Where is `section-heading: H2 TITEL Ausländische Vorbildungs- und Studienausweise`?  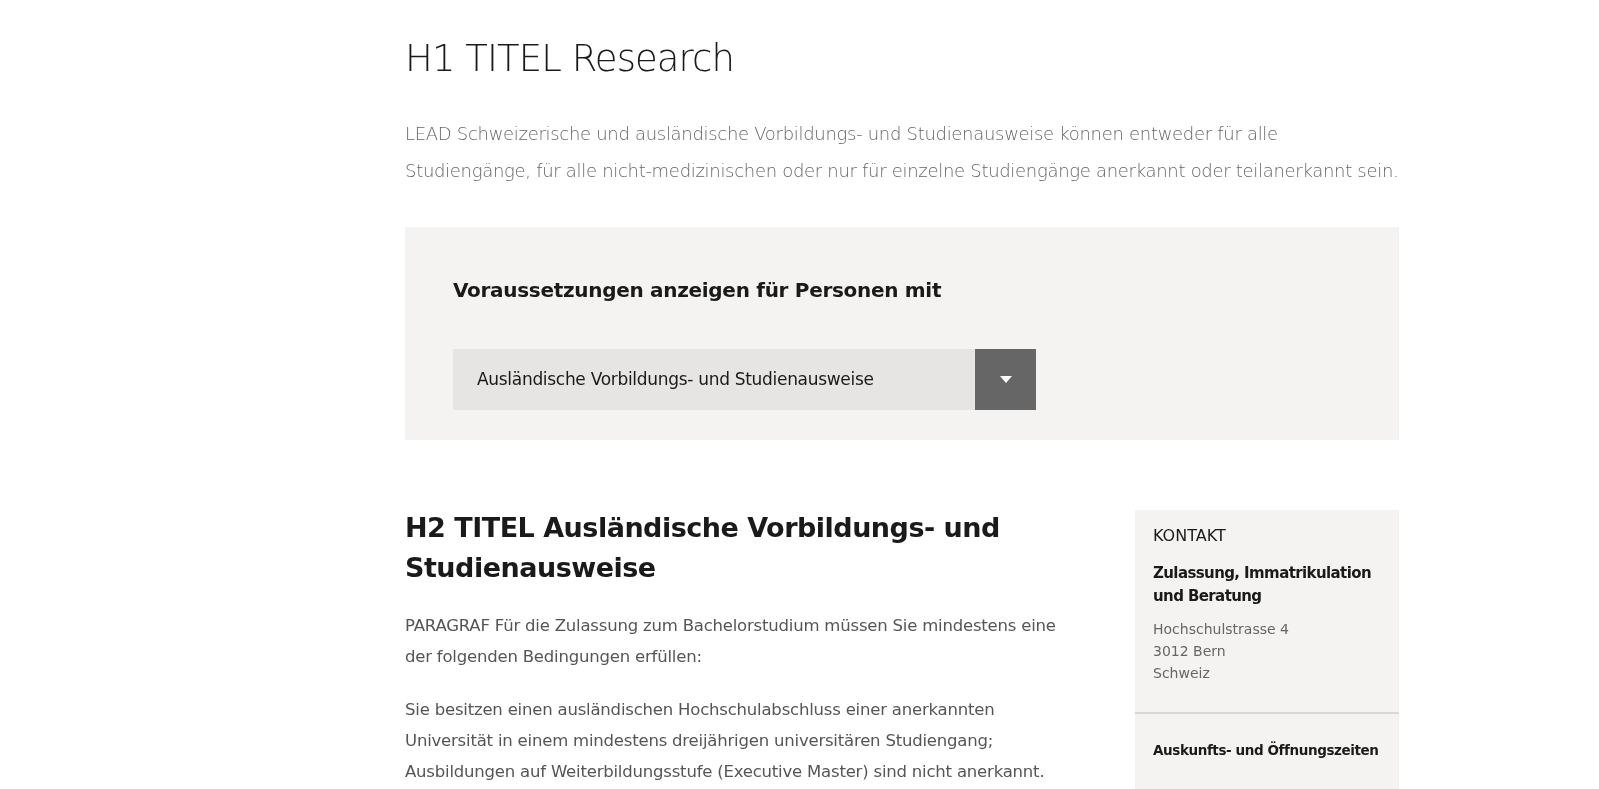 section-heading: H2 TITEL Ausländische Vorbildungs- und Studienausweise is located at coordinates (703, 548).